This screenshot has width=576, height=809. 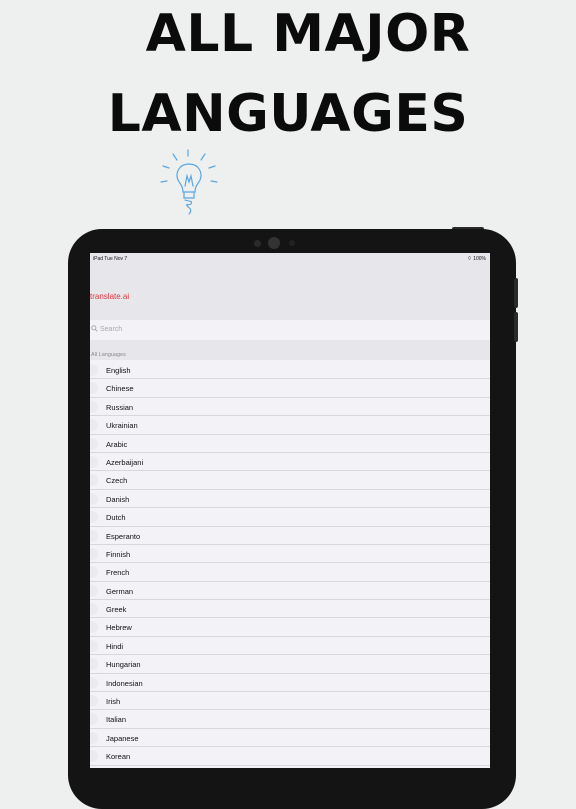 I want to click on status-bar: iPad Tue Nov 7 ⌔ 100%, so click(x=290, y=259).